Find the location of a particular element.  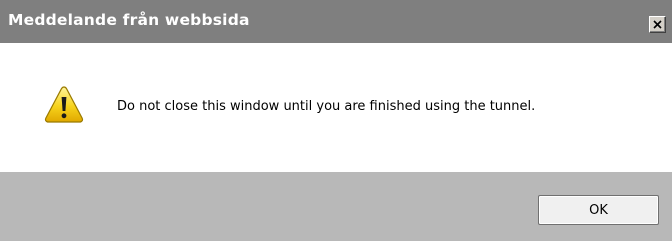

close-icon is located at coordinates (657, 24).